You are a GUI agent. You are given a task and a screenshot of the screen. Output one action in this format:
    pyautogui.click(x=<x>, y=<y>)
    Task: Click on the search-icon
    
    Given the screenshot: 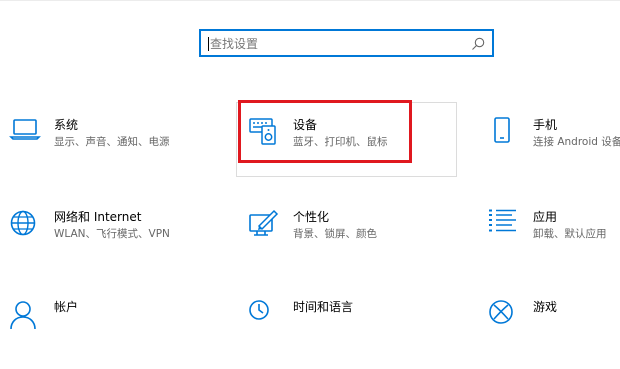 What is the action you would take?
    pyautogui.click(x=478, y=44)
    